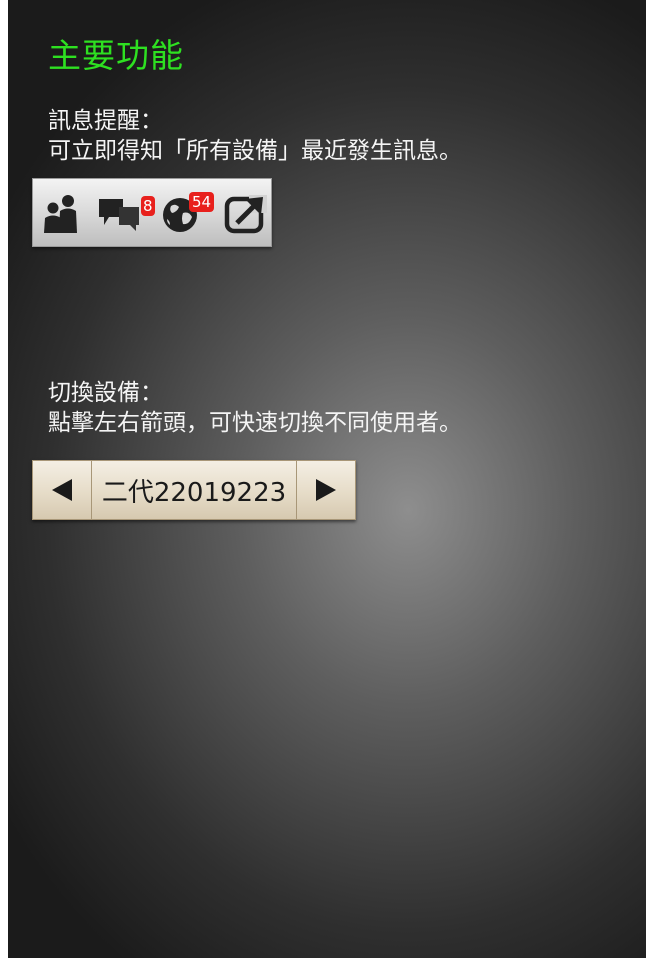 Image resolution: width=646 pixels, height=958 pixels. I want to click on notification-text: 可立即得知「所有設備」最近發生訊息。, so click(255, 151).